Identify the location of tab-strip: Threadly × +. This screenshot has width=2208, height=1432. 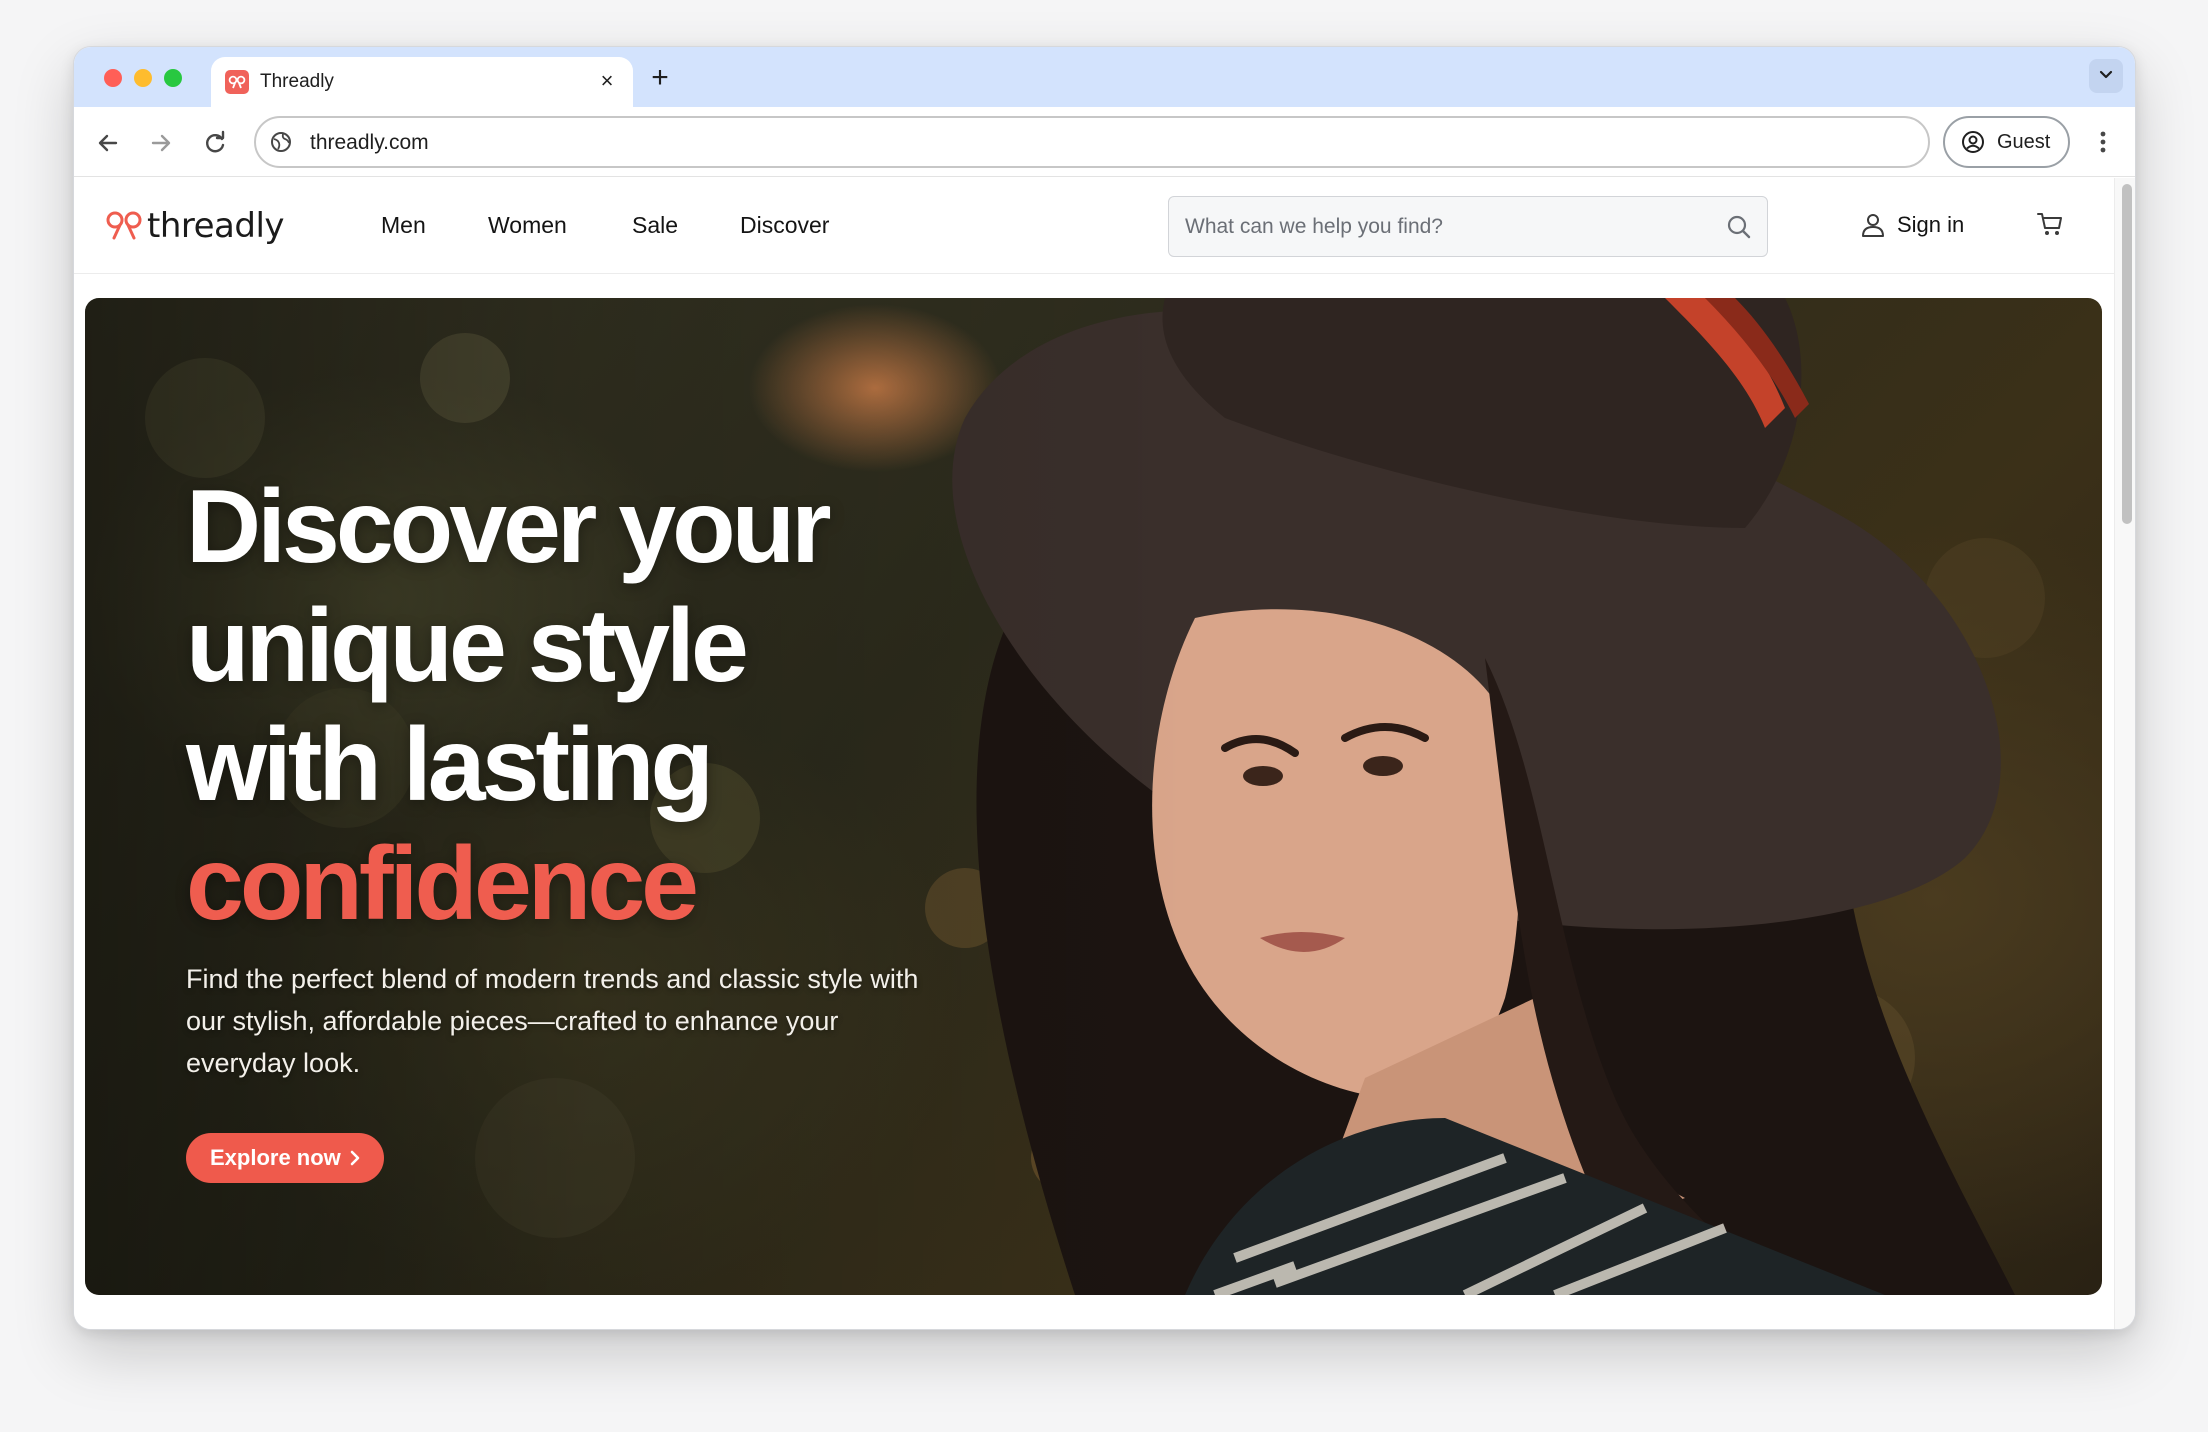
(1104, 77).